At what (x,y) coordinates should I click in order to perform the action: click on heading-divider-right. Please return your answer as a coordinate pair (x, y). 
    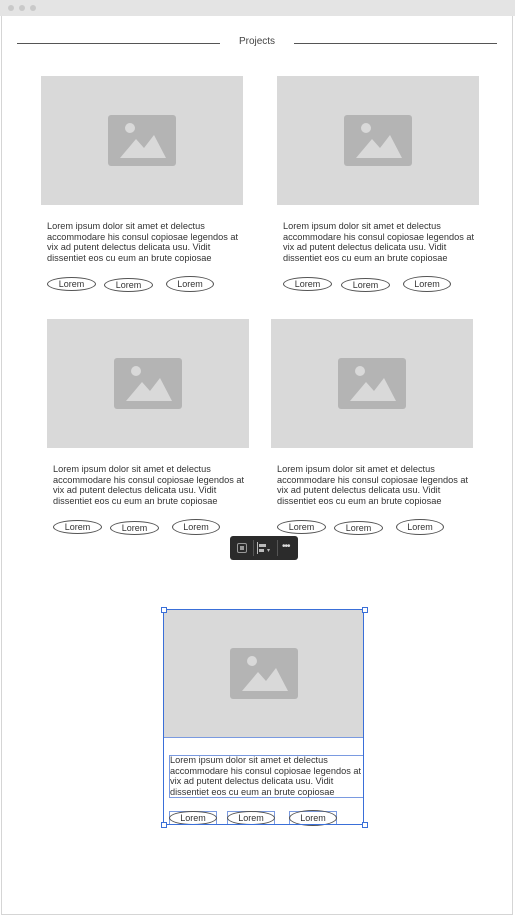
    Looking at the image, I should click on (395, 43).